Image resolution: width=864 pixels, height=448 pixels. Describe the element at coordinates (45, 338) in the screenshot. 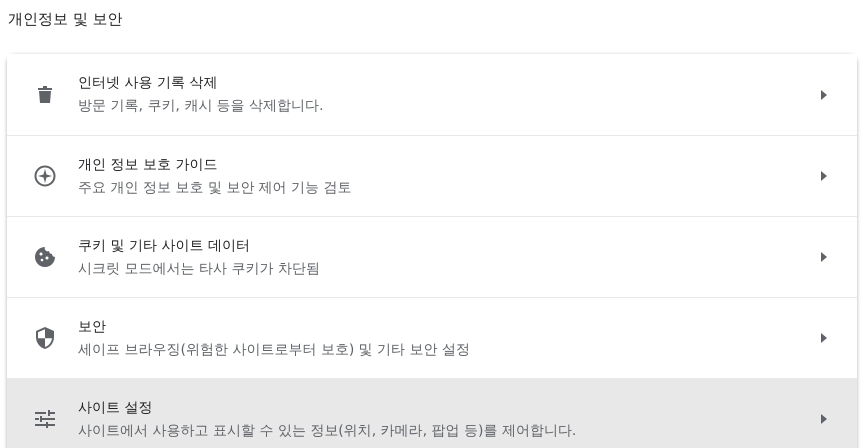

I see `shield-icon` at that location.